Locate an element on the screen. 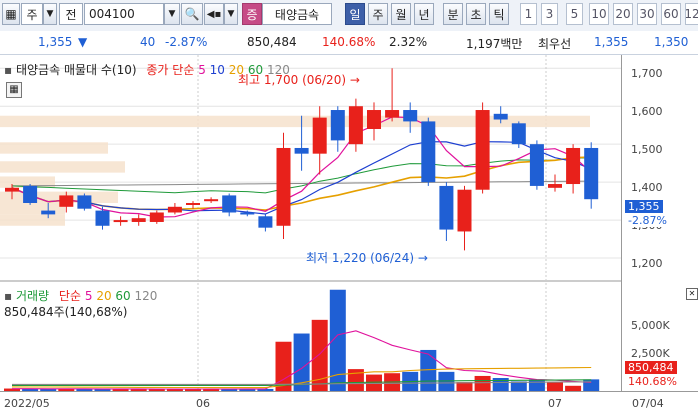  min-price-annotation: 최저 1,220 (06/24) → is located at coordinates (367, 258).